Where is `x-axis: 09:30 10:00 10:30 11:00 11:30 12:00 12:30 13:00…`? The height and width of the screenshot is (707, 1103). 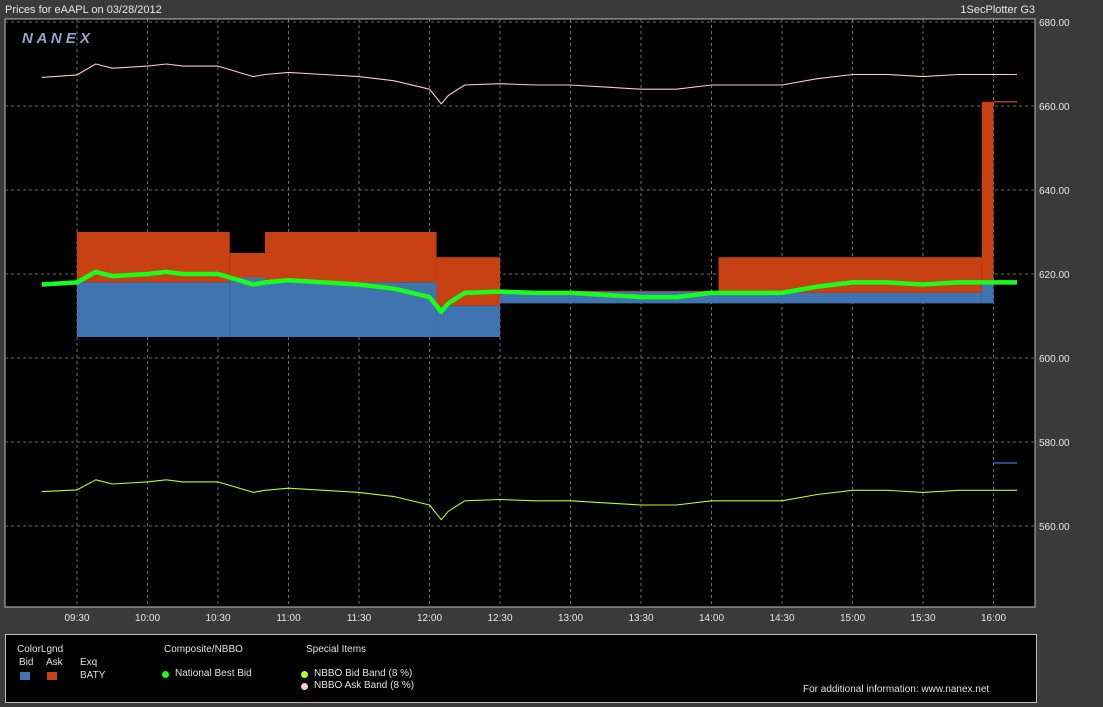
x-axis: 09:30 10:00 10:30 11:00 11:30 12:00 12:30 13:00… is located at coordinates (535, 618).